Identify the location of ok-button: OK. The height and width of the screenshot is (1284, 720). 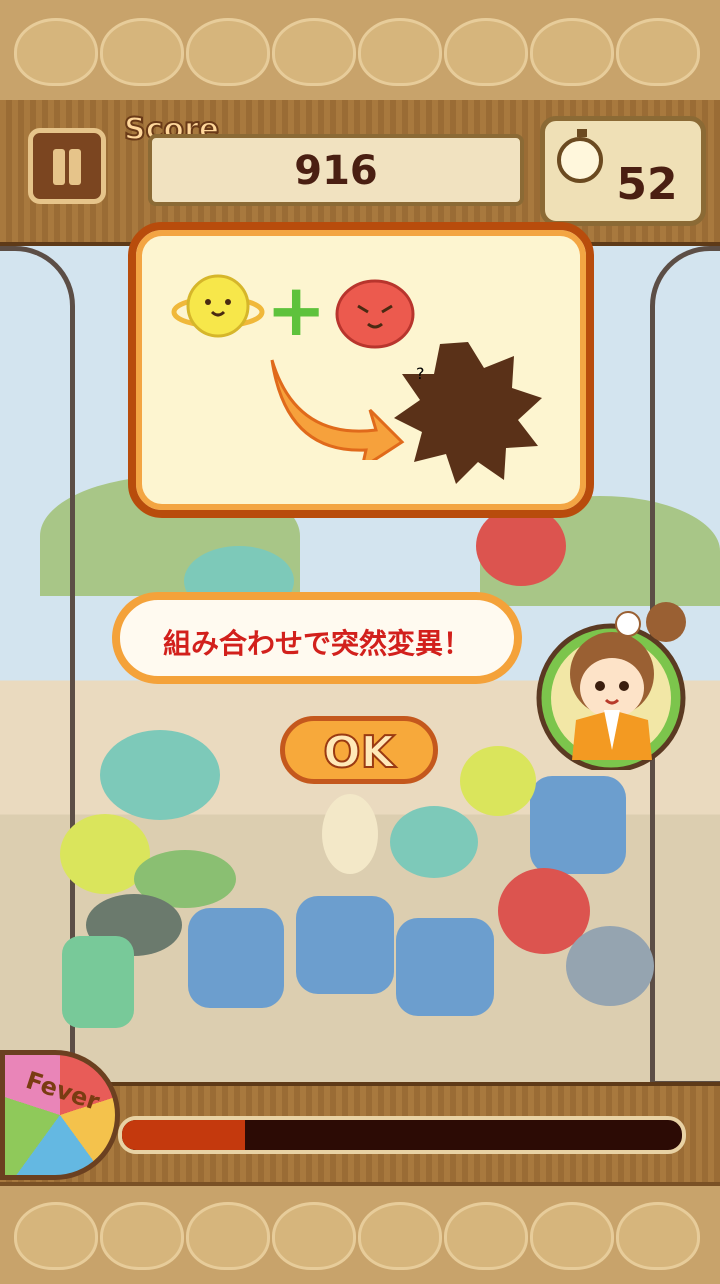
(359, 750).